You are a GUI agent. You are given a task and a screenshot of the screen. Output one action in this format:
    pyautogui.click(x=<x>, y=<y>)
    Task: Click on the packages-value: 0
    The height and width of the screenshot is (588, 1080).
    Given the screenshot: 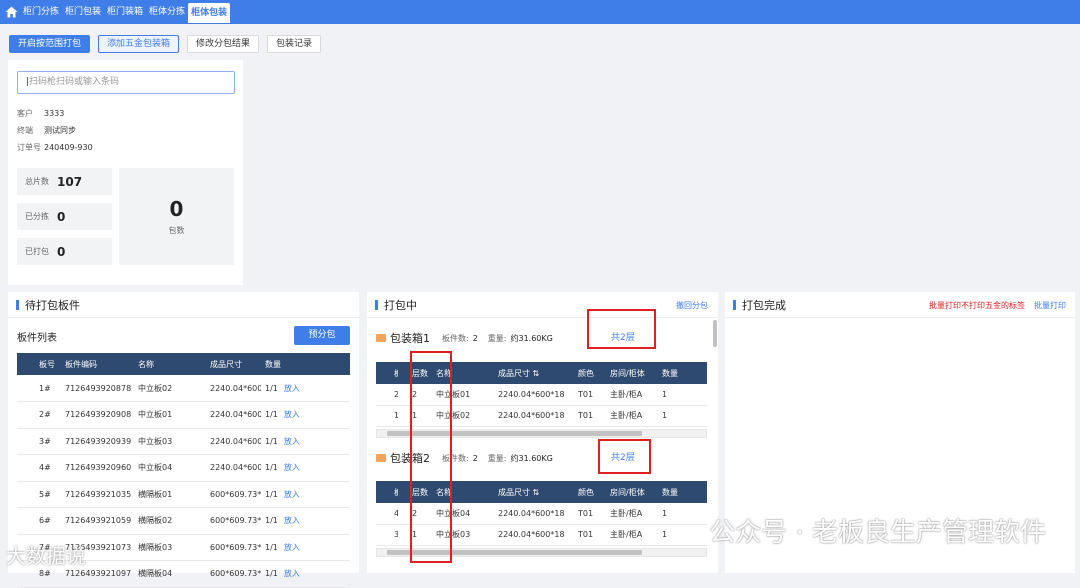 What is the action you would take?
    pyautogui.click(x=176, y=209)
    